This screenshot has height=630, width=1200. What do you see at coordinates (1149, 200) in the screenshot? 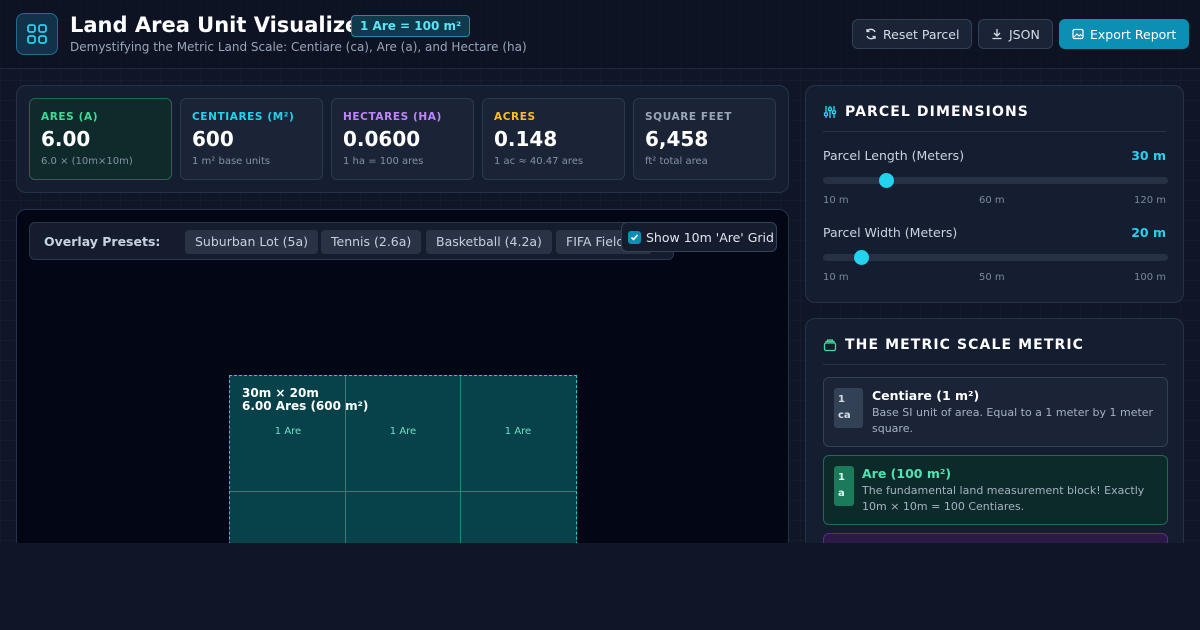
I see `length-tick-max: 120 m` at bounding box center [1149, 200].